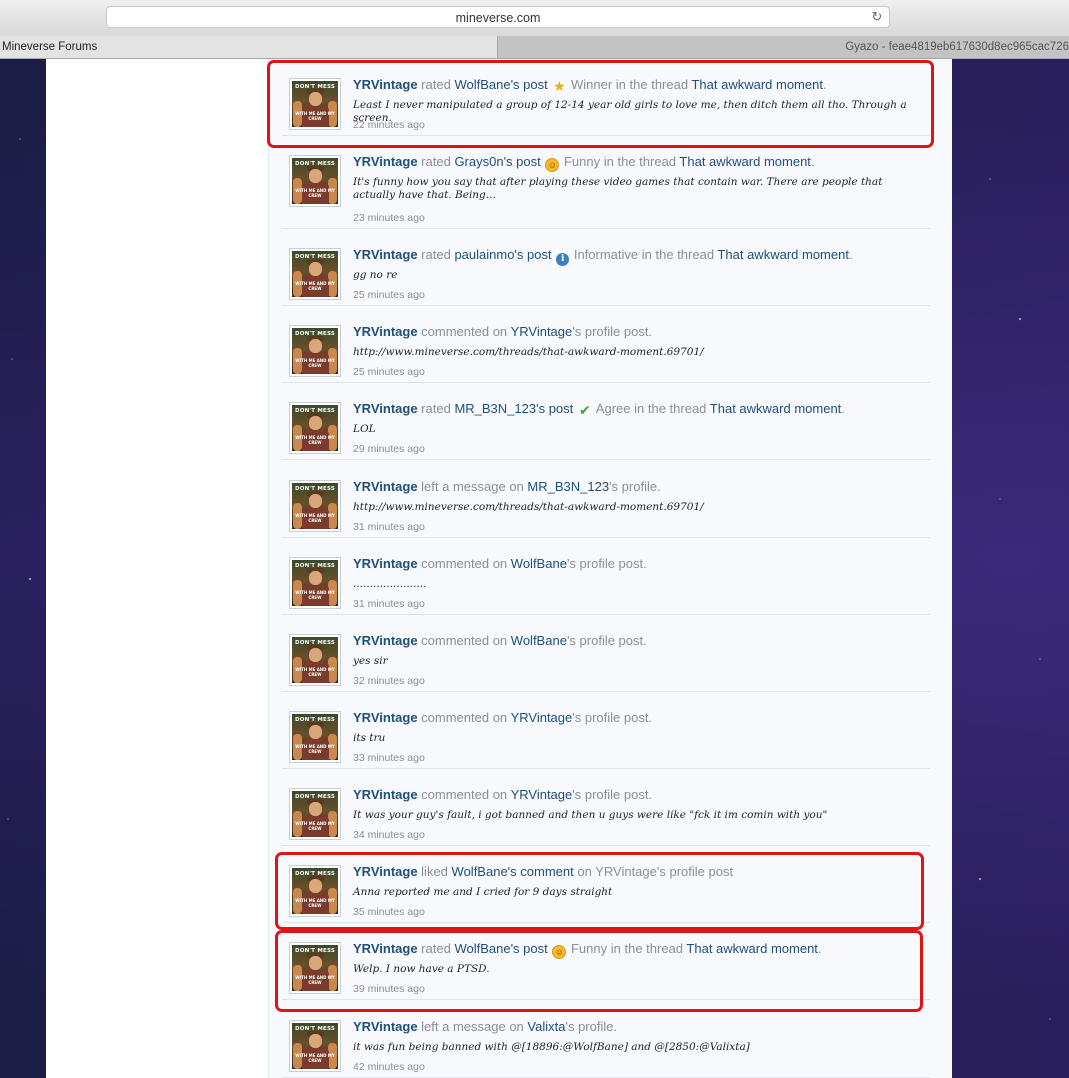 The width and height of the screenshot is (1069, 1078). What do you see at coordinates (389, 218) in the screenshot?
I see `activity-time: 23 minutes ago` at bounding box center [389, 218].